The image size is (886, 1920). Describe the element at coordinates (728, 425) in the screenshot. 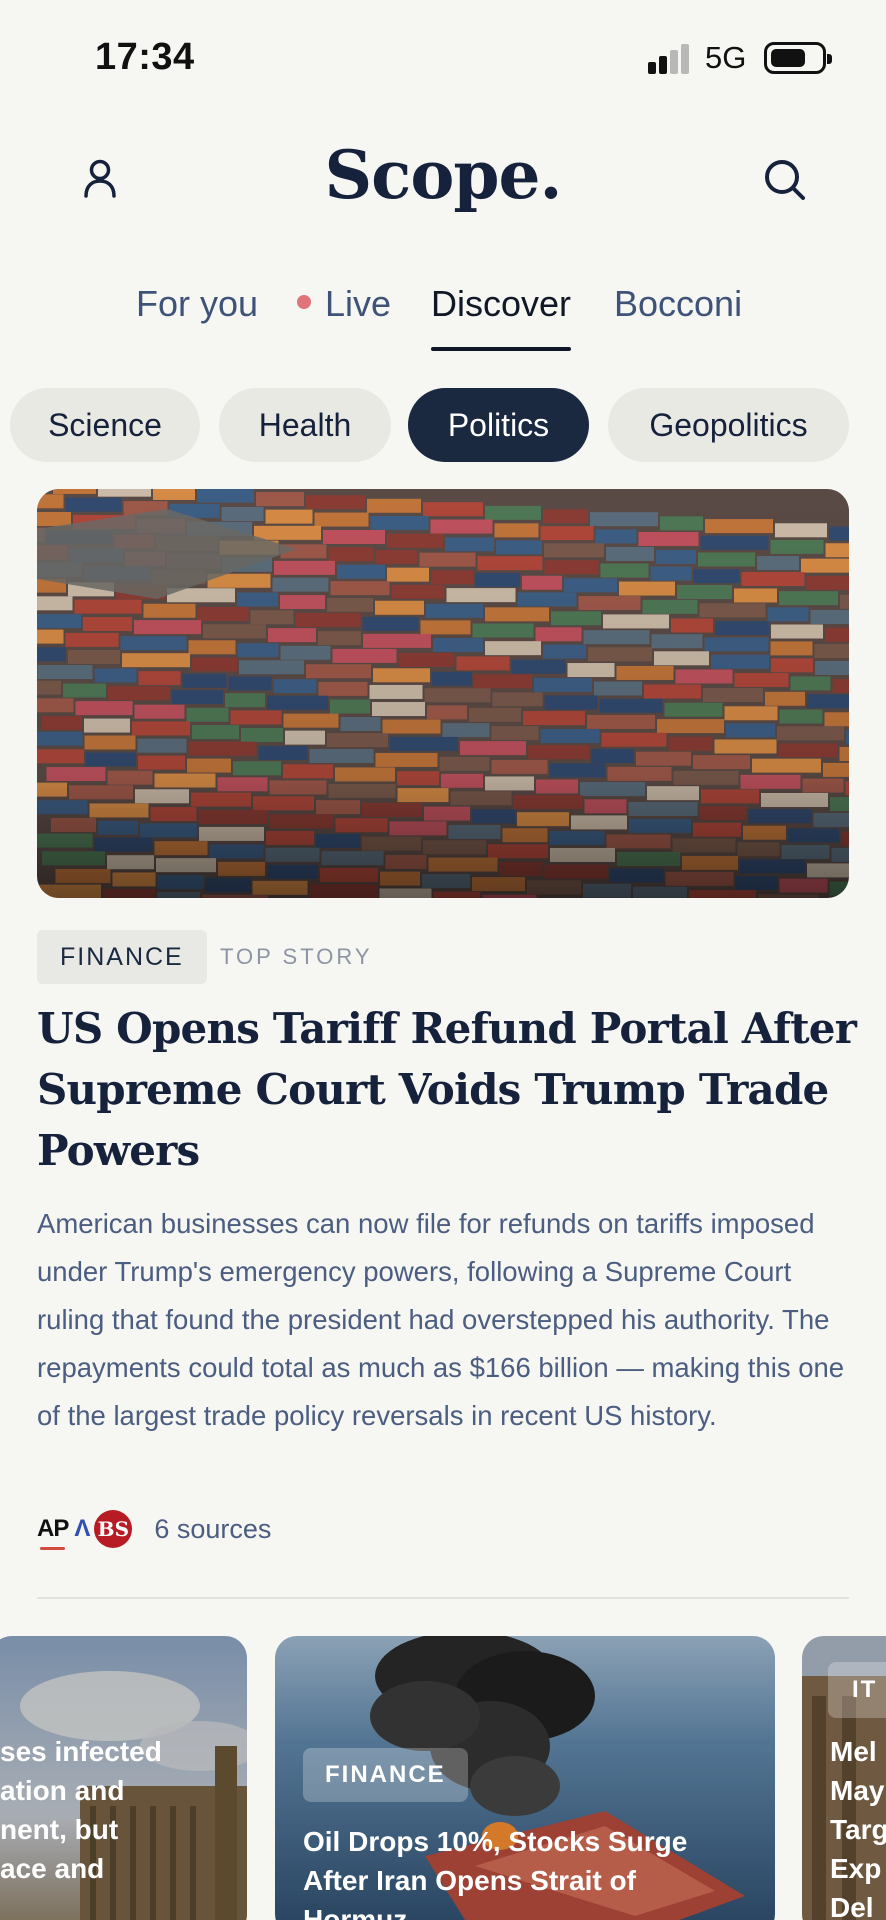

I see `chip-geopolitics: Geopolitics` at that location.